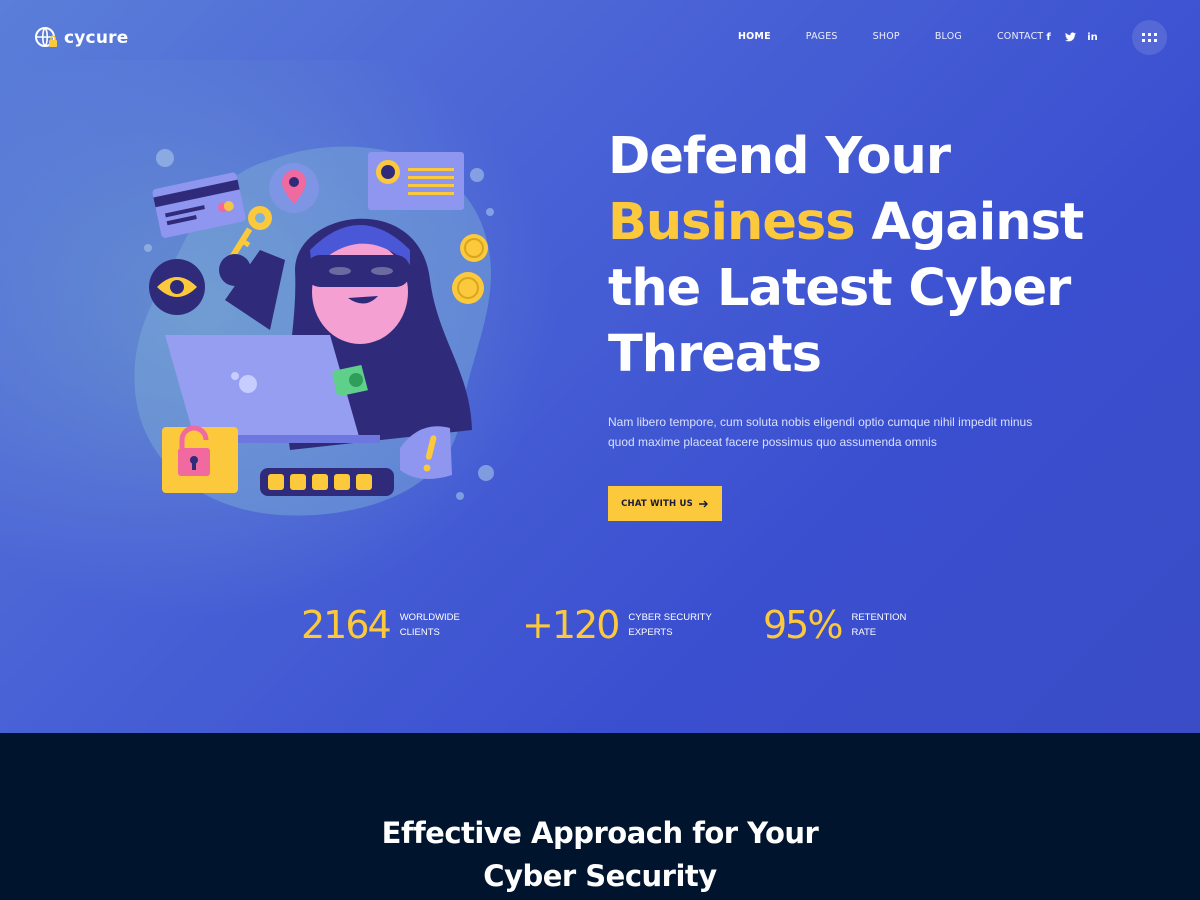  What do you see at coordinates (429, 617) in the screenshot?
I see `stat-label-line-1: WORLDWIDE` at bounding box center [429, 617].